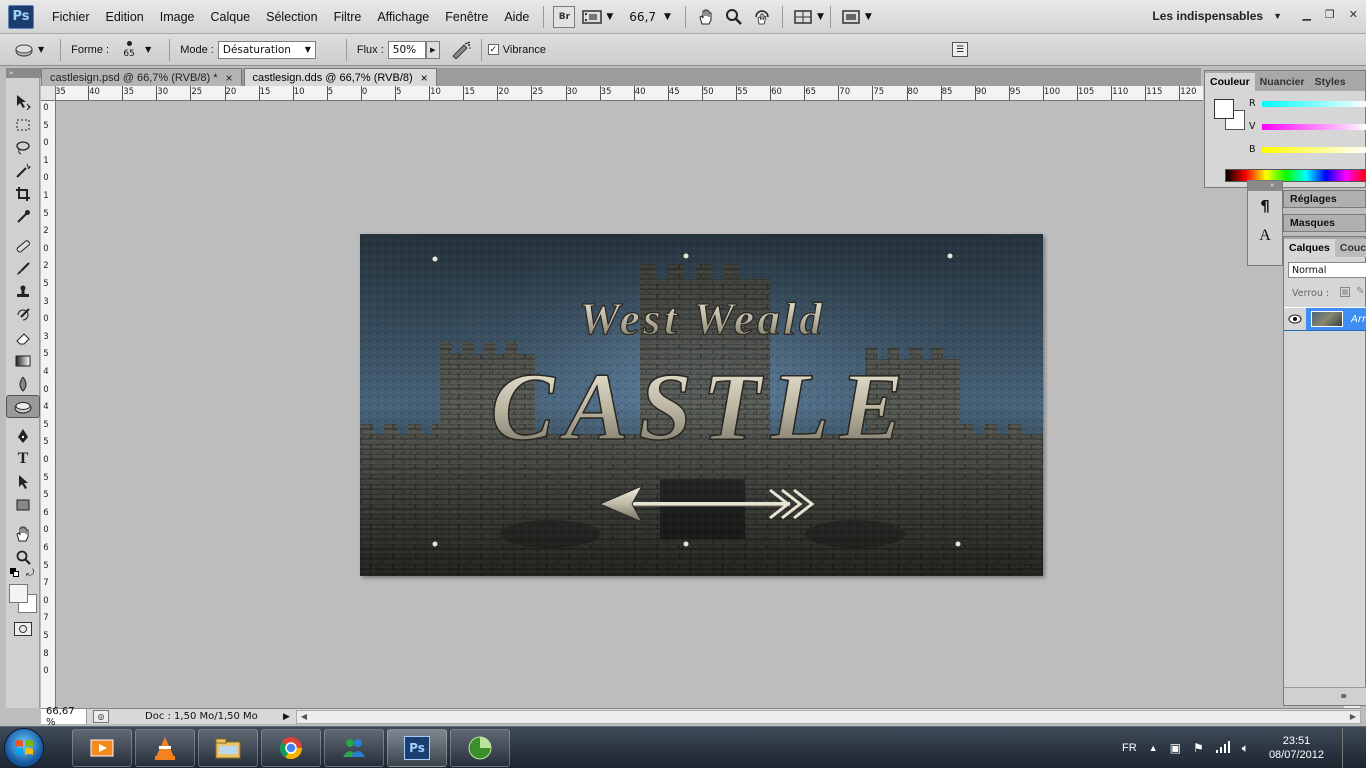 This screenshot has height=768, width=1366. Describe the element at coordinates (1330, 82) in the screenshot. I see `tab-styles: Styles` at that location.